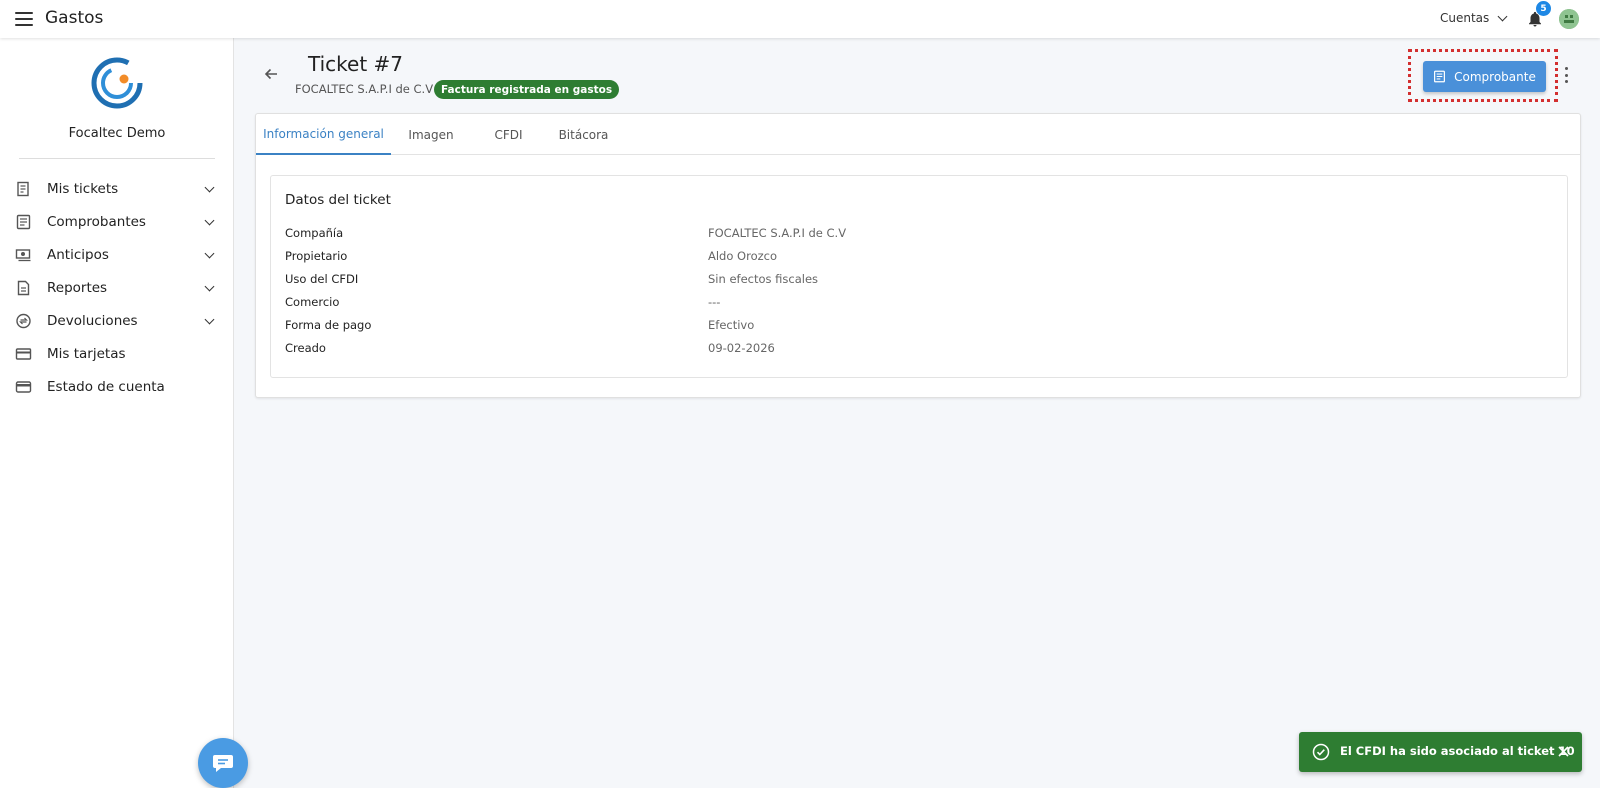 This screenshot has width=1600, height=788. What do you see at coordinates (920, 305) in the screenshot?
I see `detail-row: Comercio ---` at bounding box center [920, 305].